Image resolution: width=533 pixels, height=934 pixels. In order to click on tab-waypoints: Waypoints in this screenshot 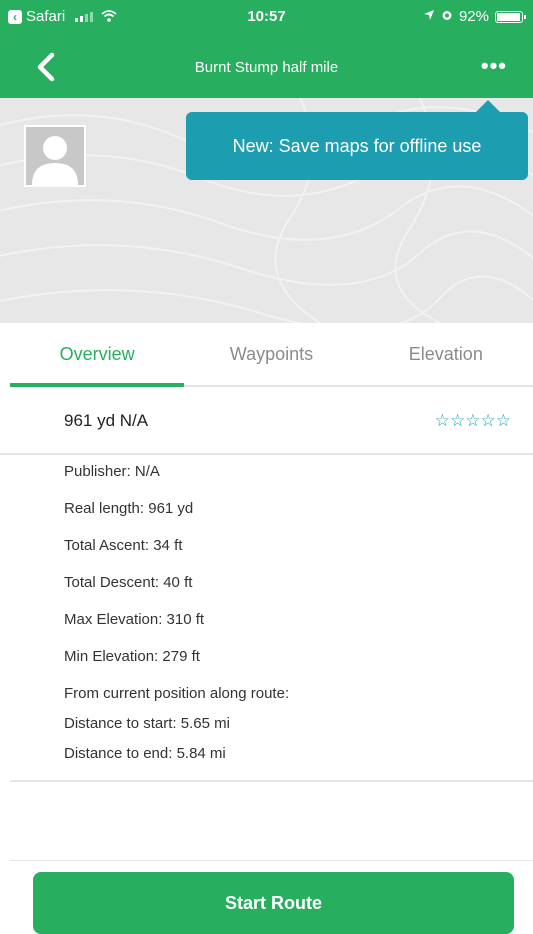, I will do `click(271, 354)`.